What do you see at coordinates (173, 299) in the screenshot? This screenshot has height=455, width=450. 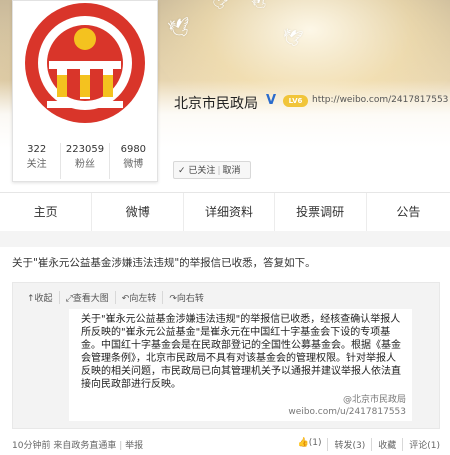 I see `rotate-right-icon: ↷` at bounding box center [173, 299].